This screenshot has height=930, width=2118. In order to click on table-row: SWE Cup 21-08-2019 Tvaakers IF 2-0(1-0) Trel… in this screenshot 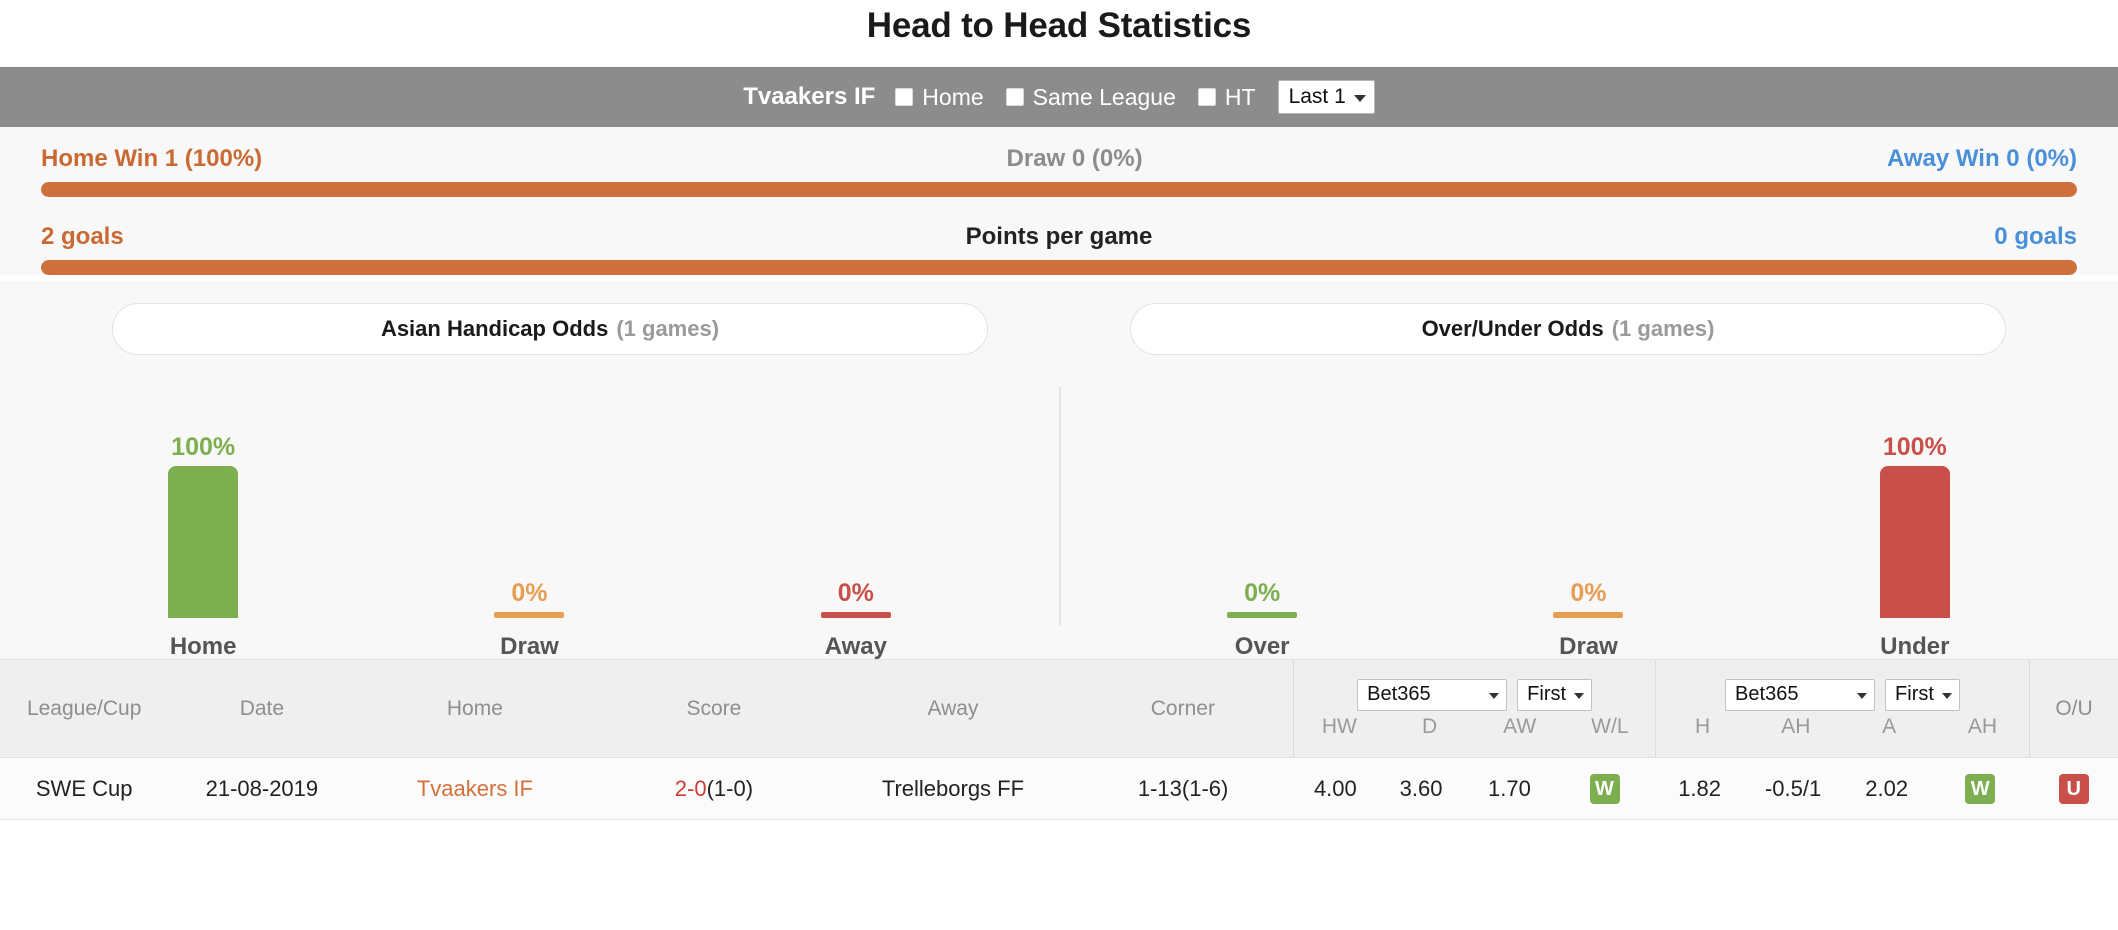, I will do `click(1059, 788)`.